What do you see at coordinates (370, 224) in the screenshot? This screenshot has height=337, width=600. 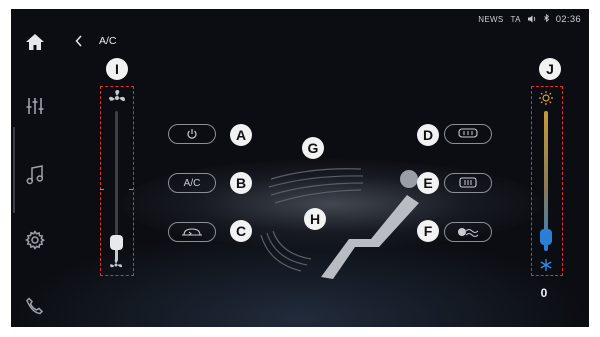 I see `seat-figure` at bounding box center [370, 224].